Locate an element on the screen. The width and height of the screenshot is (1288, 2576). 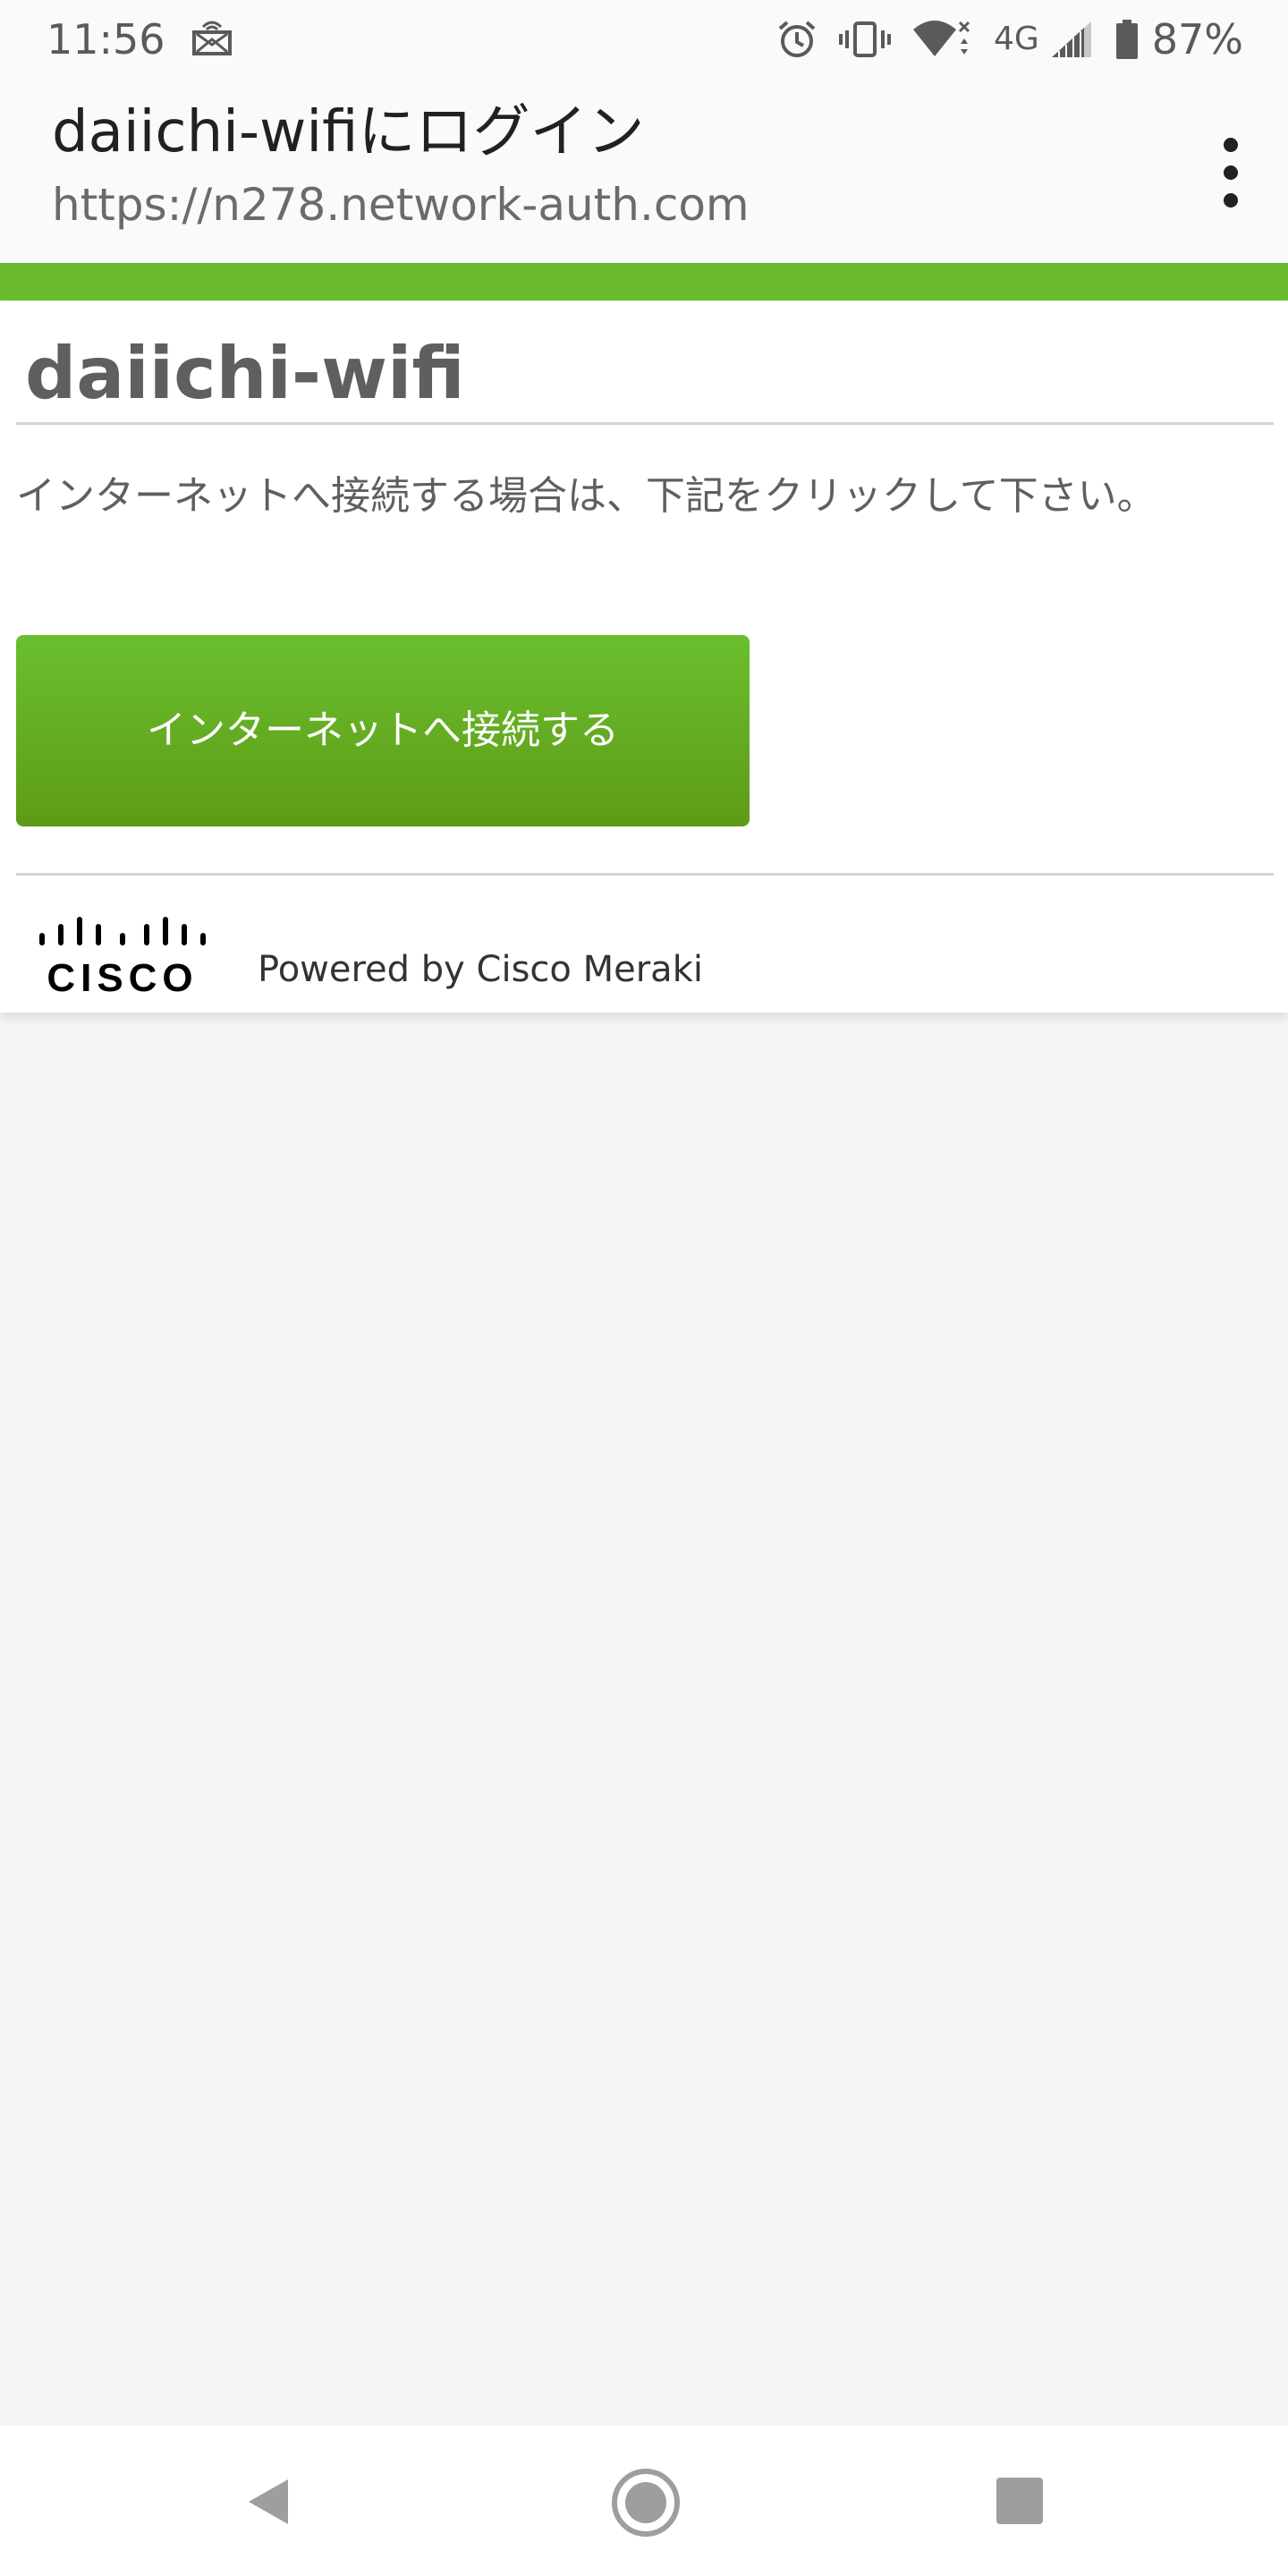
battery-percent: 87% is located at coordinates (1197, 39).